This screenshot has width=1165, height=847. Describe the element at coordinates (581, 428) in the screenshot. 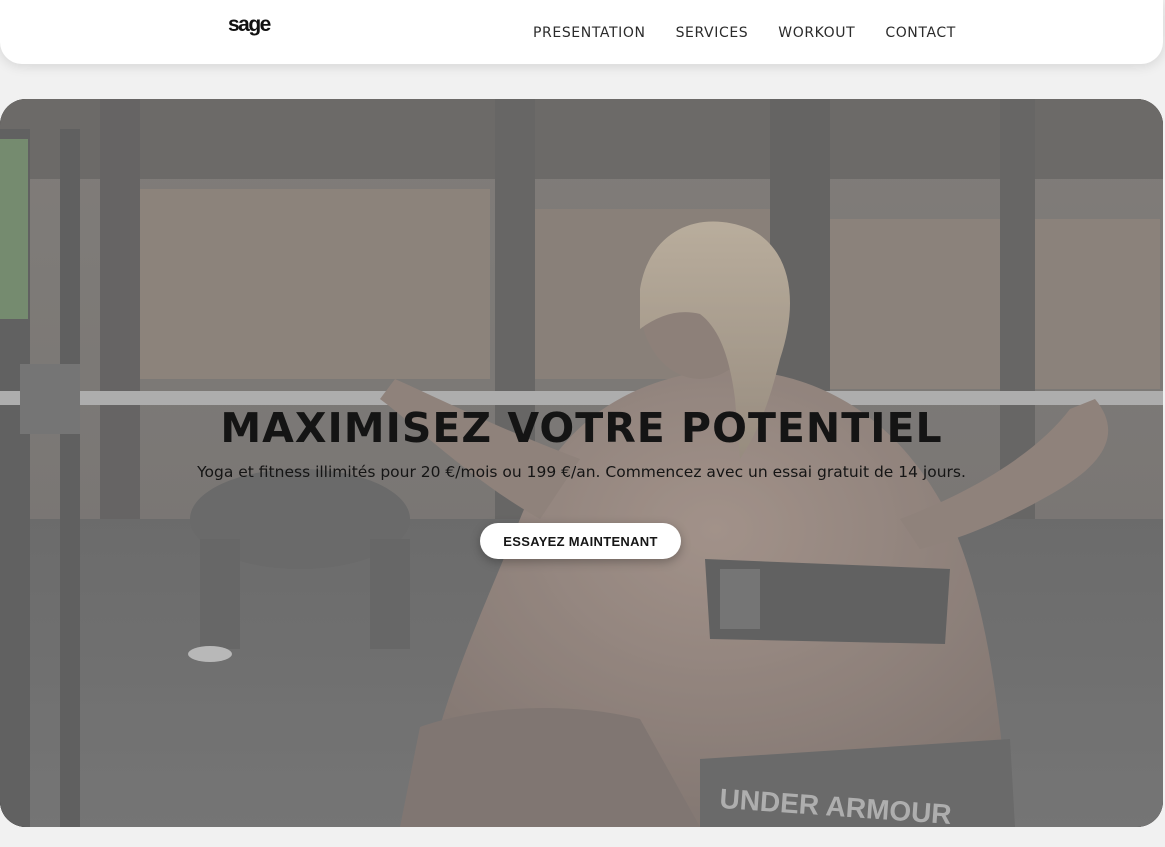

I see `hero-title: MAXIMISEZ VOTRE POTENTIEL` at that location.